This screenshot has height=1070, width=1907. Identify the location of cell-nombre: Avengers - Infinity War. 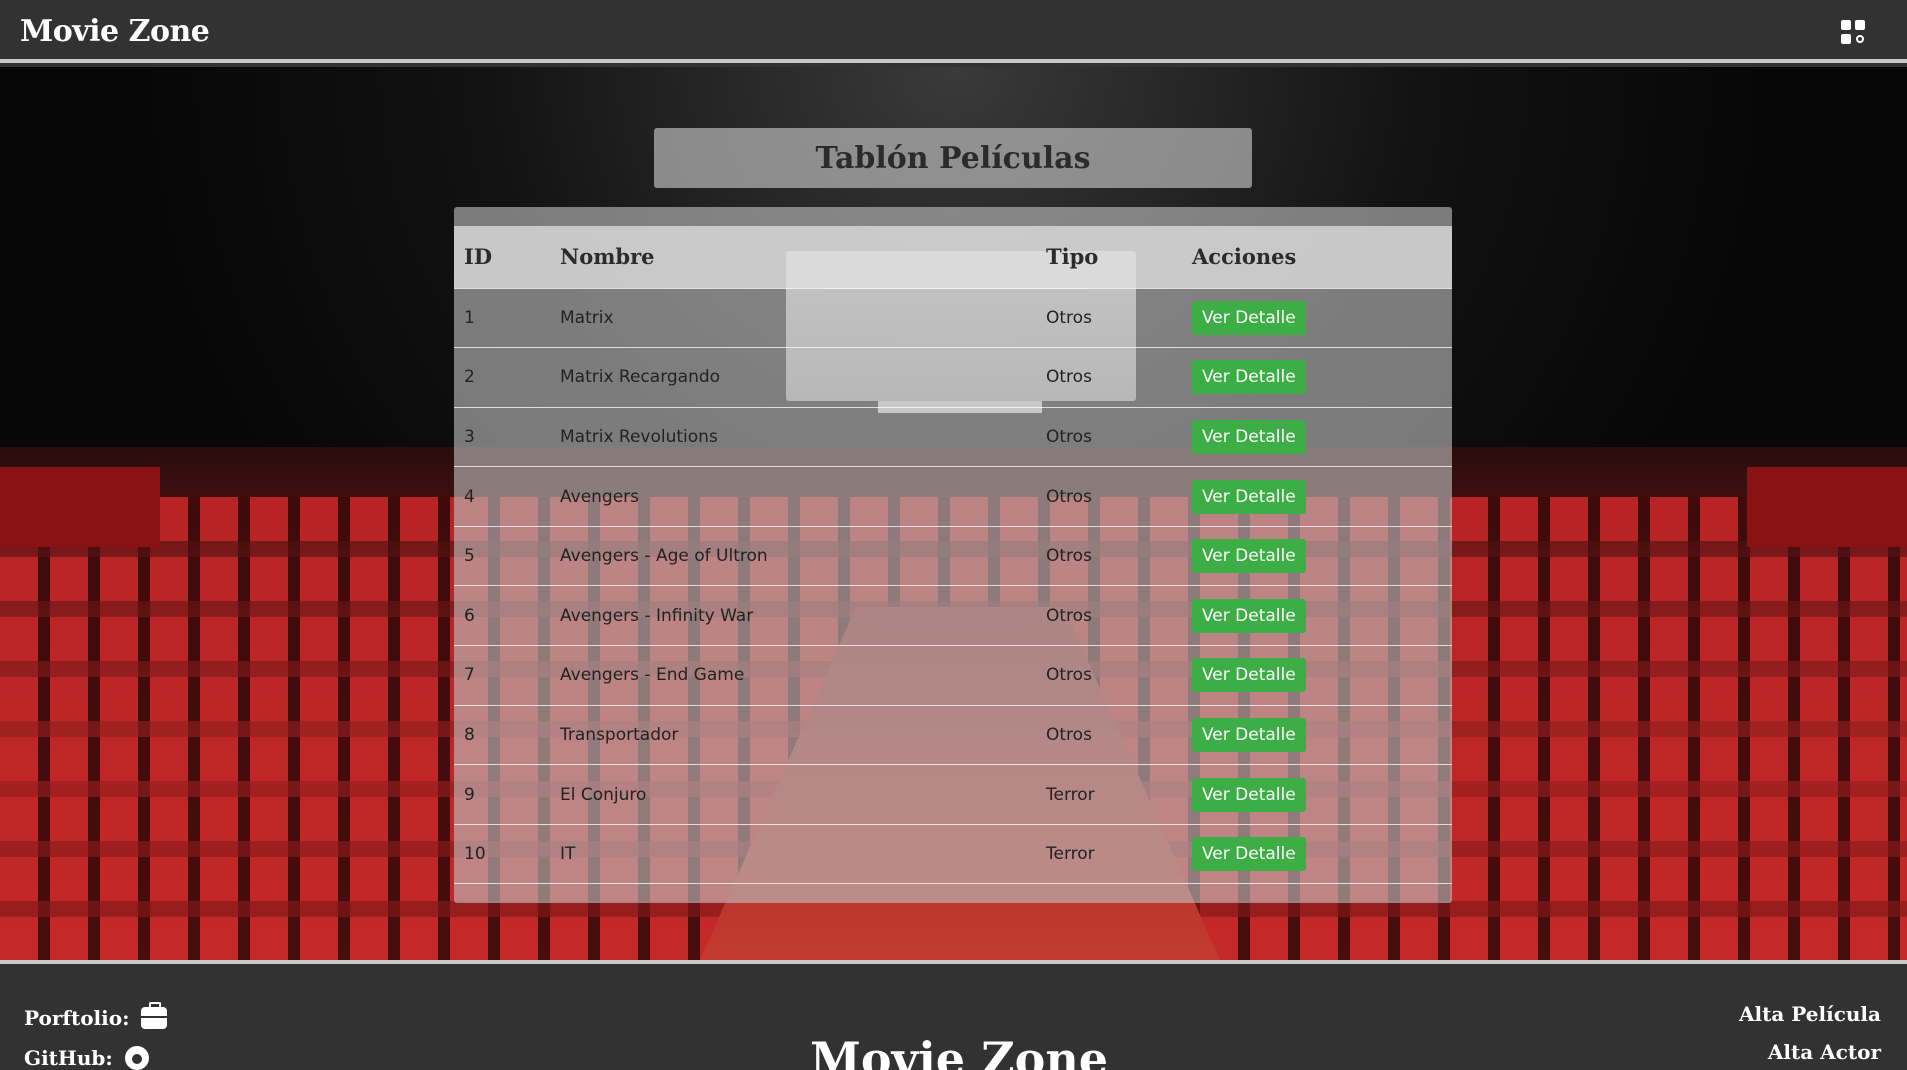
(657, 615).